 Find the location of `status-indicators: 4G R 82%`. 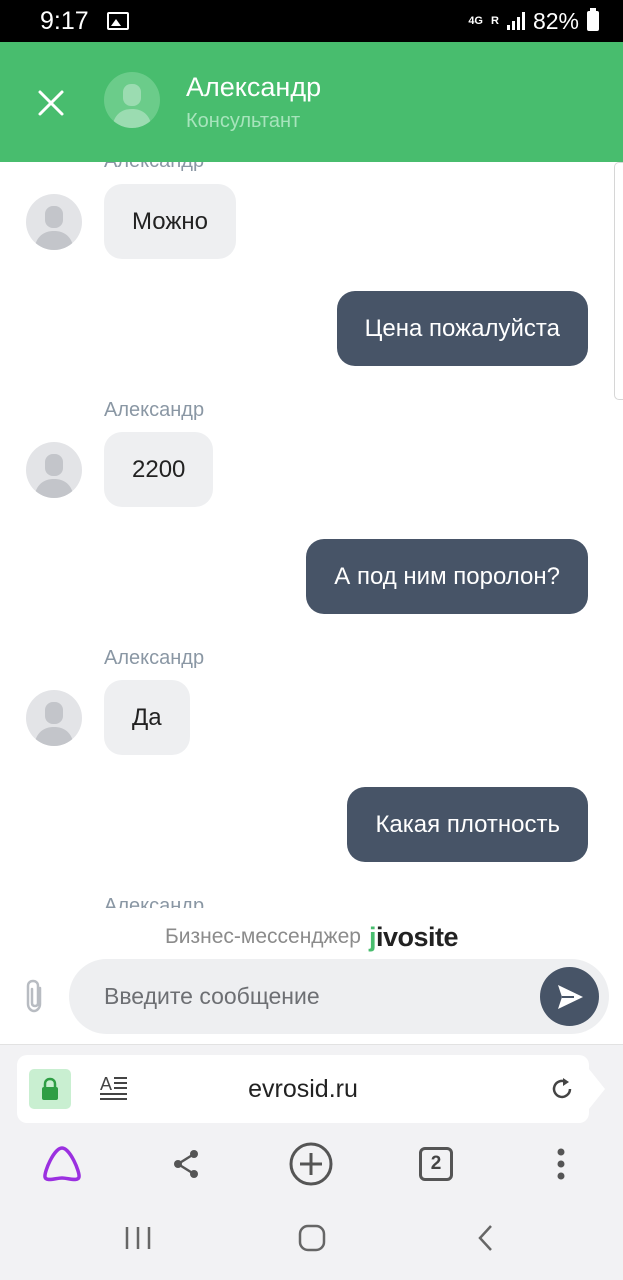

status-indicators: 4G R 82% is located at coordinates (533, 21).